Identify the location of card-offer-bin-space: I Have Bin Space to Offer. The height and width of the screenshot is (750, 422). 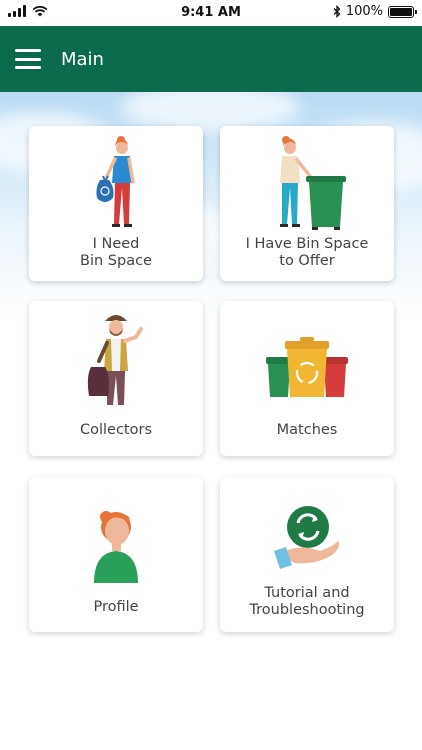
(307, 203).